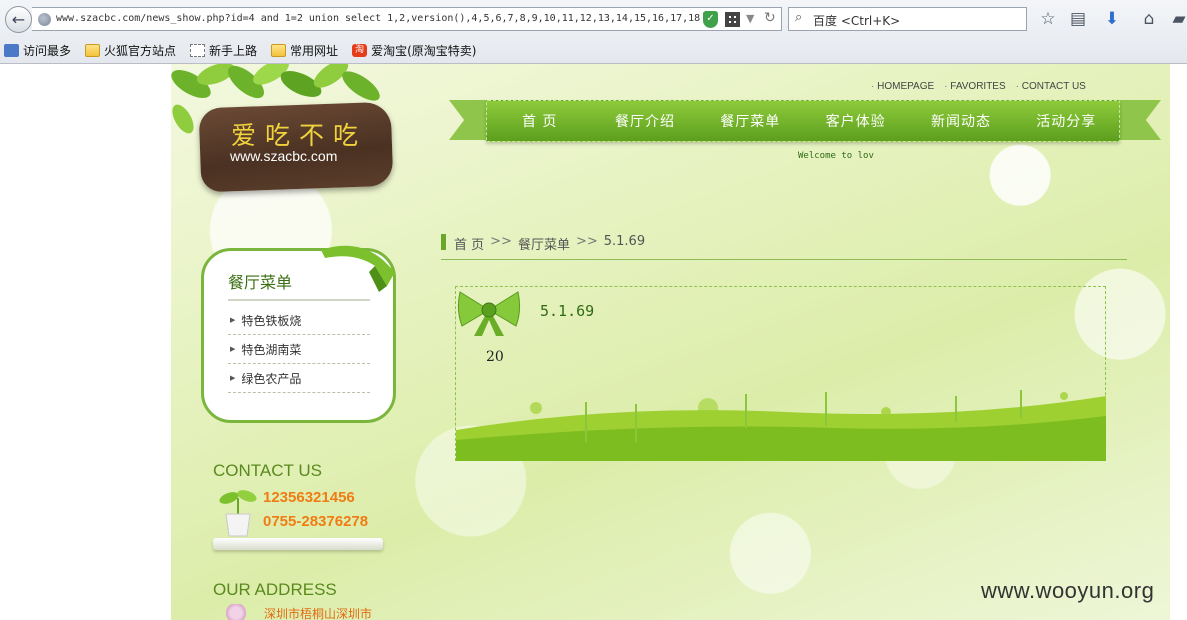 The width and height of the screenshot is (1187, 620). What do you see at coordinates (271, 320) in the screenshot?
I see `sidebar-item-label: 特色铁板烧` at bounding box center [271, 320].